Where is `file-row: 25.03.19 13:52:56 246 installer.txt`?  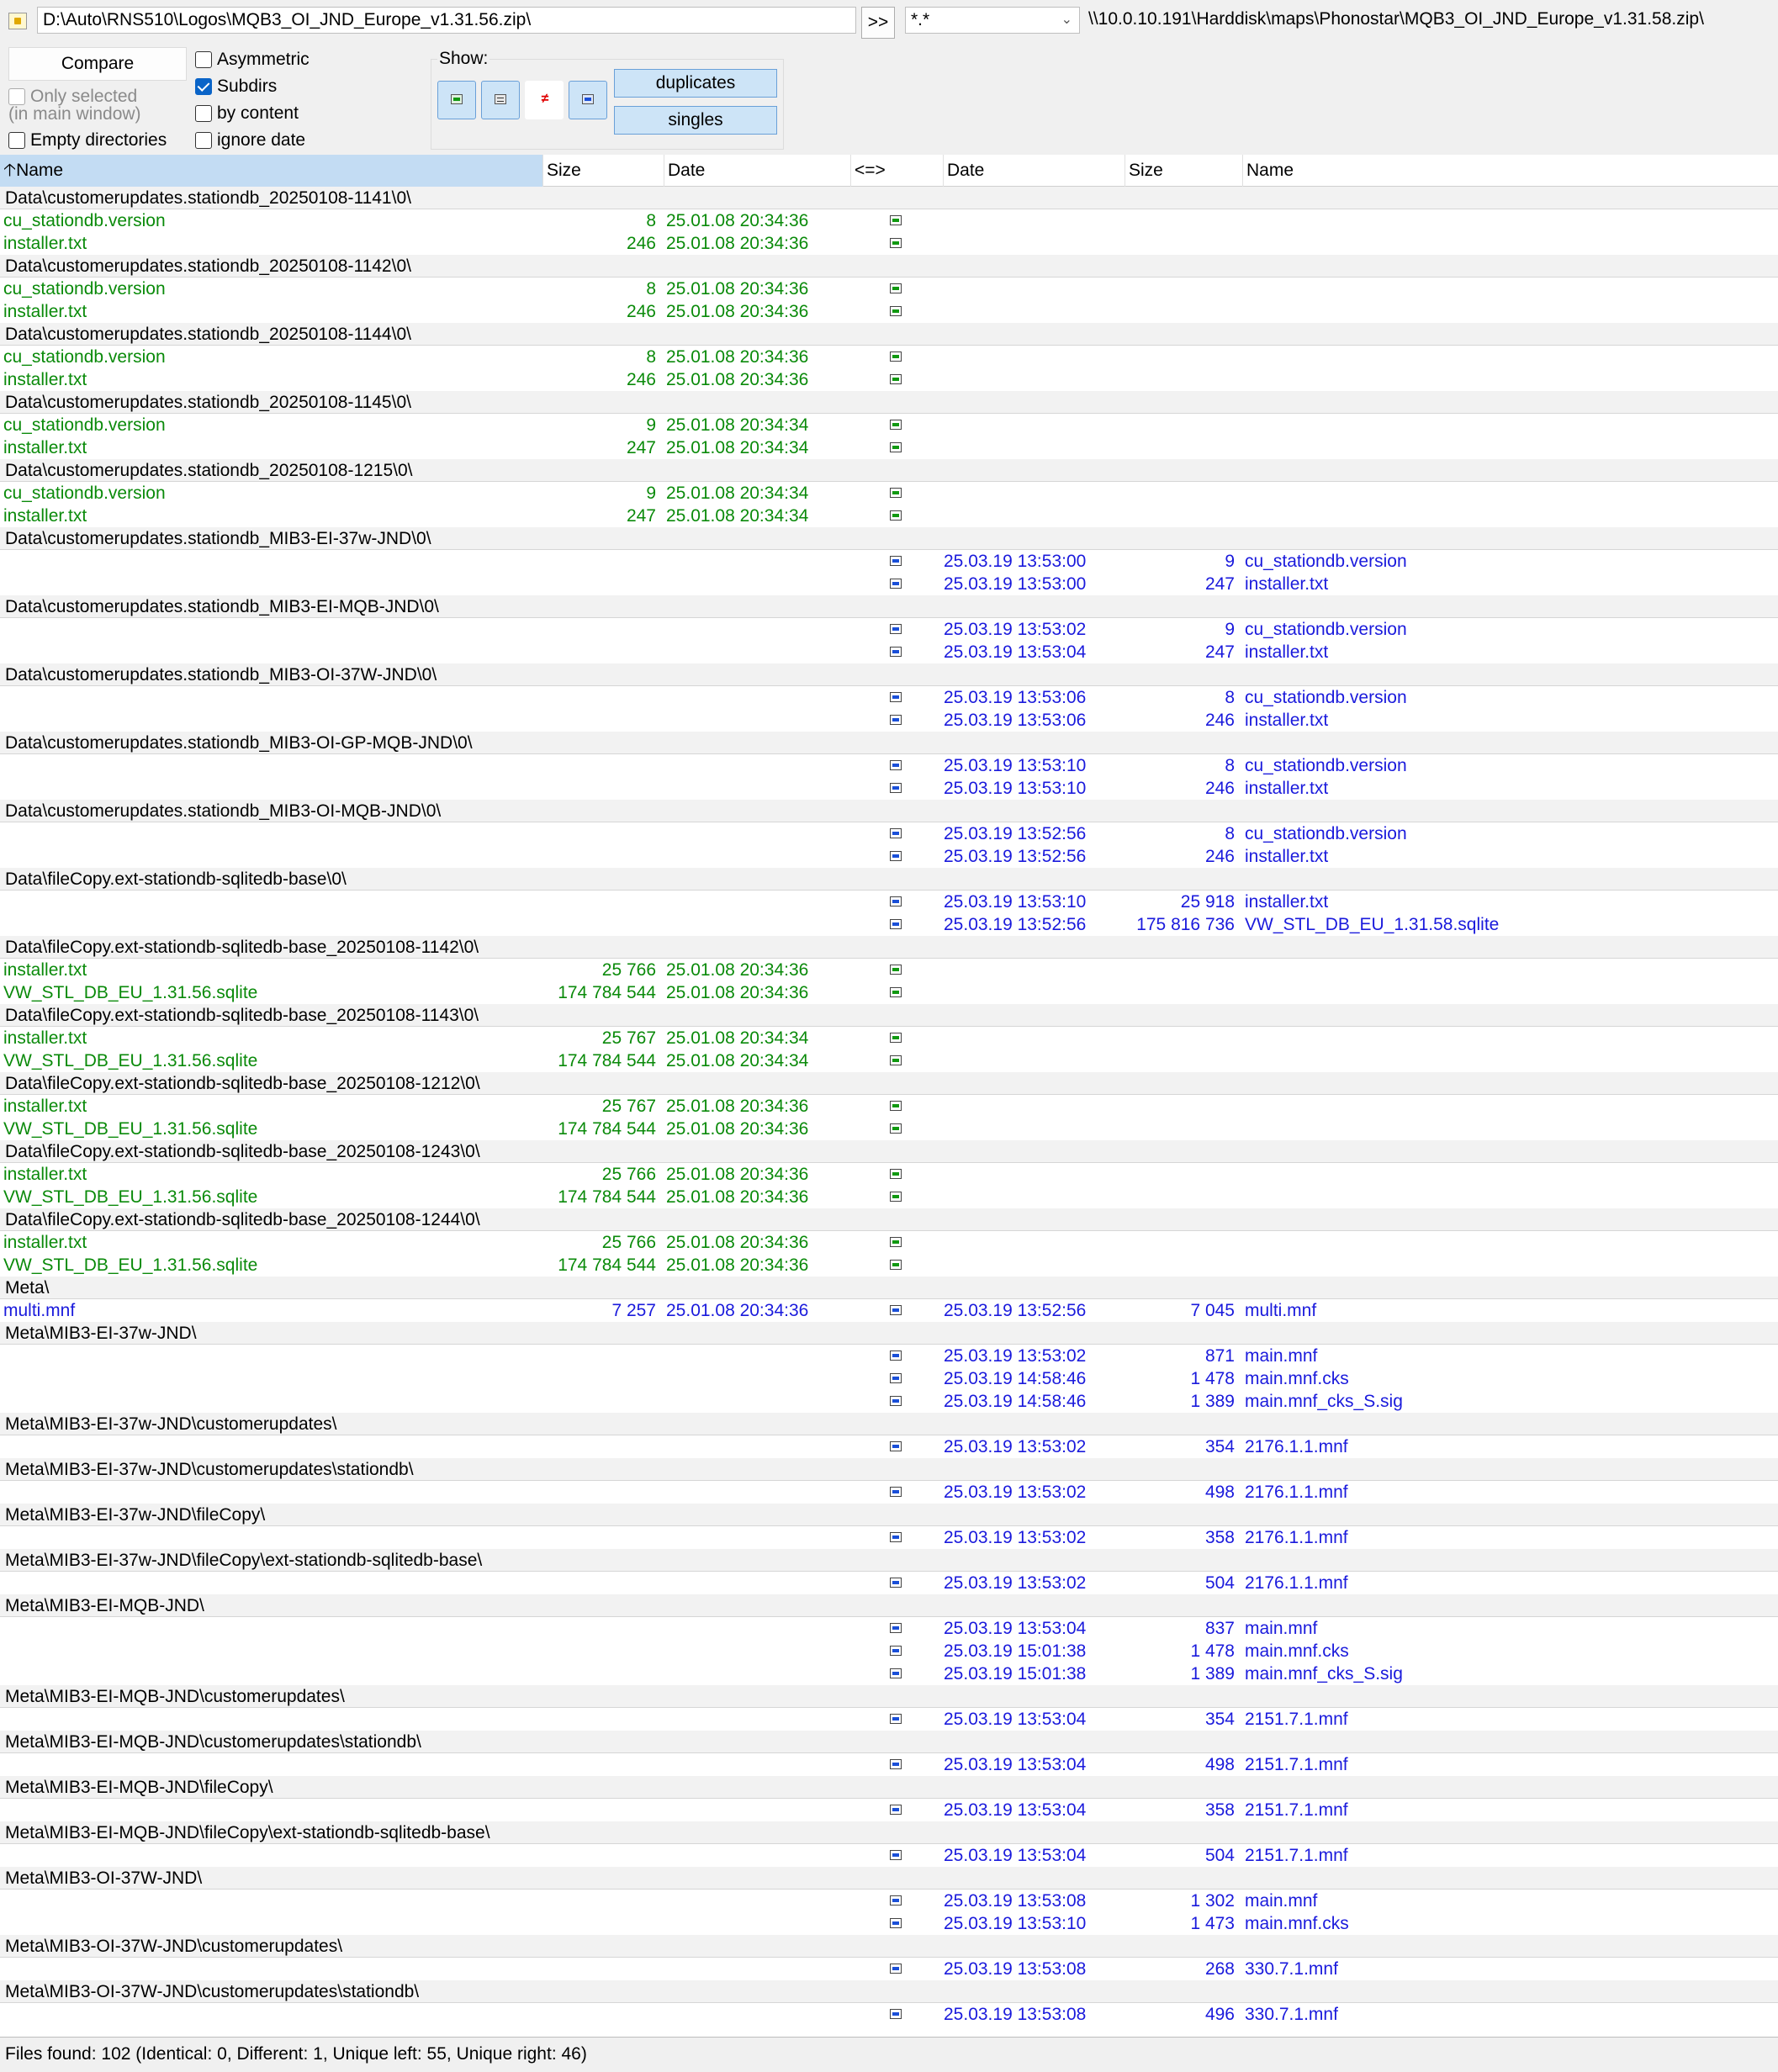 file-row: 25.03.19 13:52:56 246 installer.txt is located at coordinates (889, 857).